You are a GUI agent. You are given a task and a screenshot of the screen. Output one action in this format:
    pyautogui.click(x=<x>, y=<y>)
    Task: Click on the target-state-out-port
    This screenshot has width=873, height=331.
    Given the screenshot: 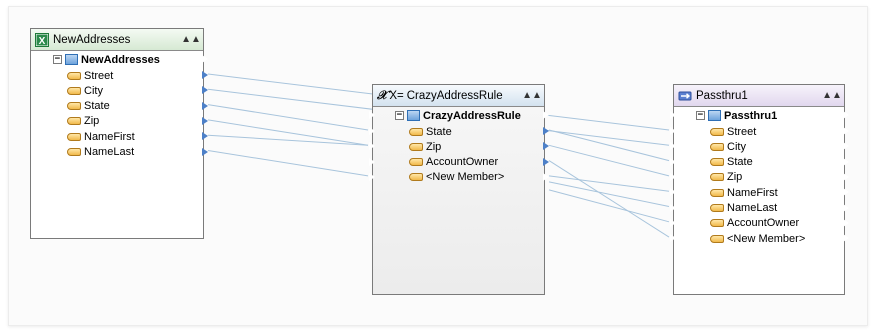 What is the action you would take?
    pyautogui.click(x=845, y=161)
    